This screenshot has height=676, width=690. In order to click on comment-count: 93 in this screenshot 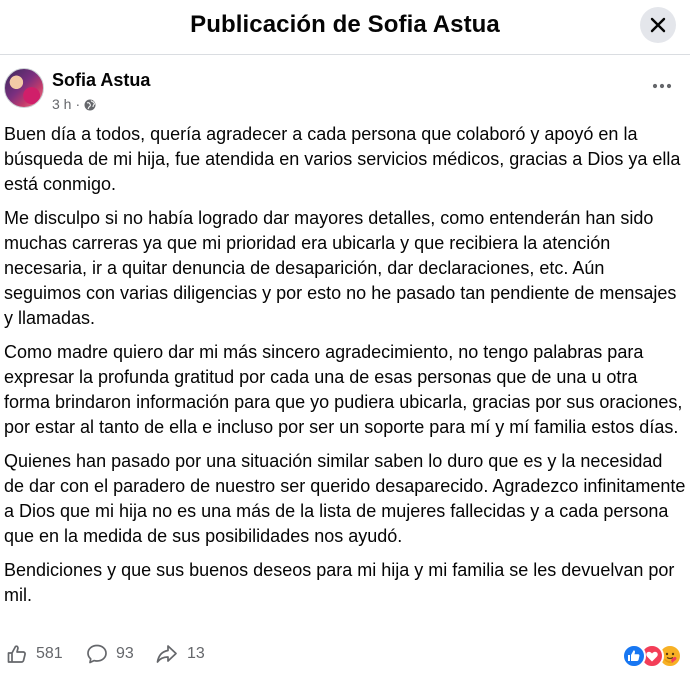, I will do `click(125, 653)`.